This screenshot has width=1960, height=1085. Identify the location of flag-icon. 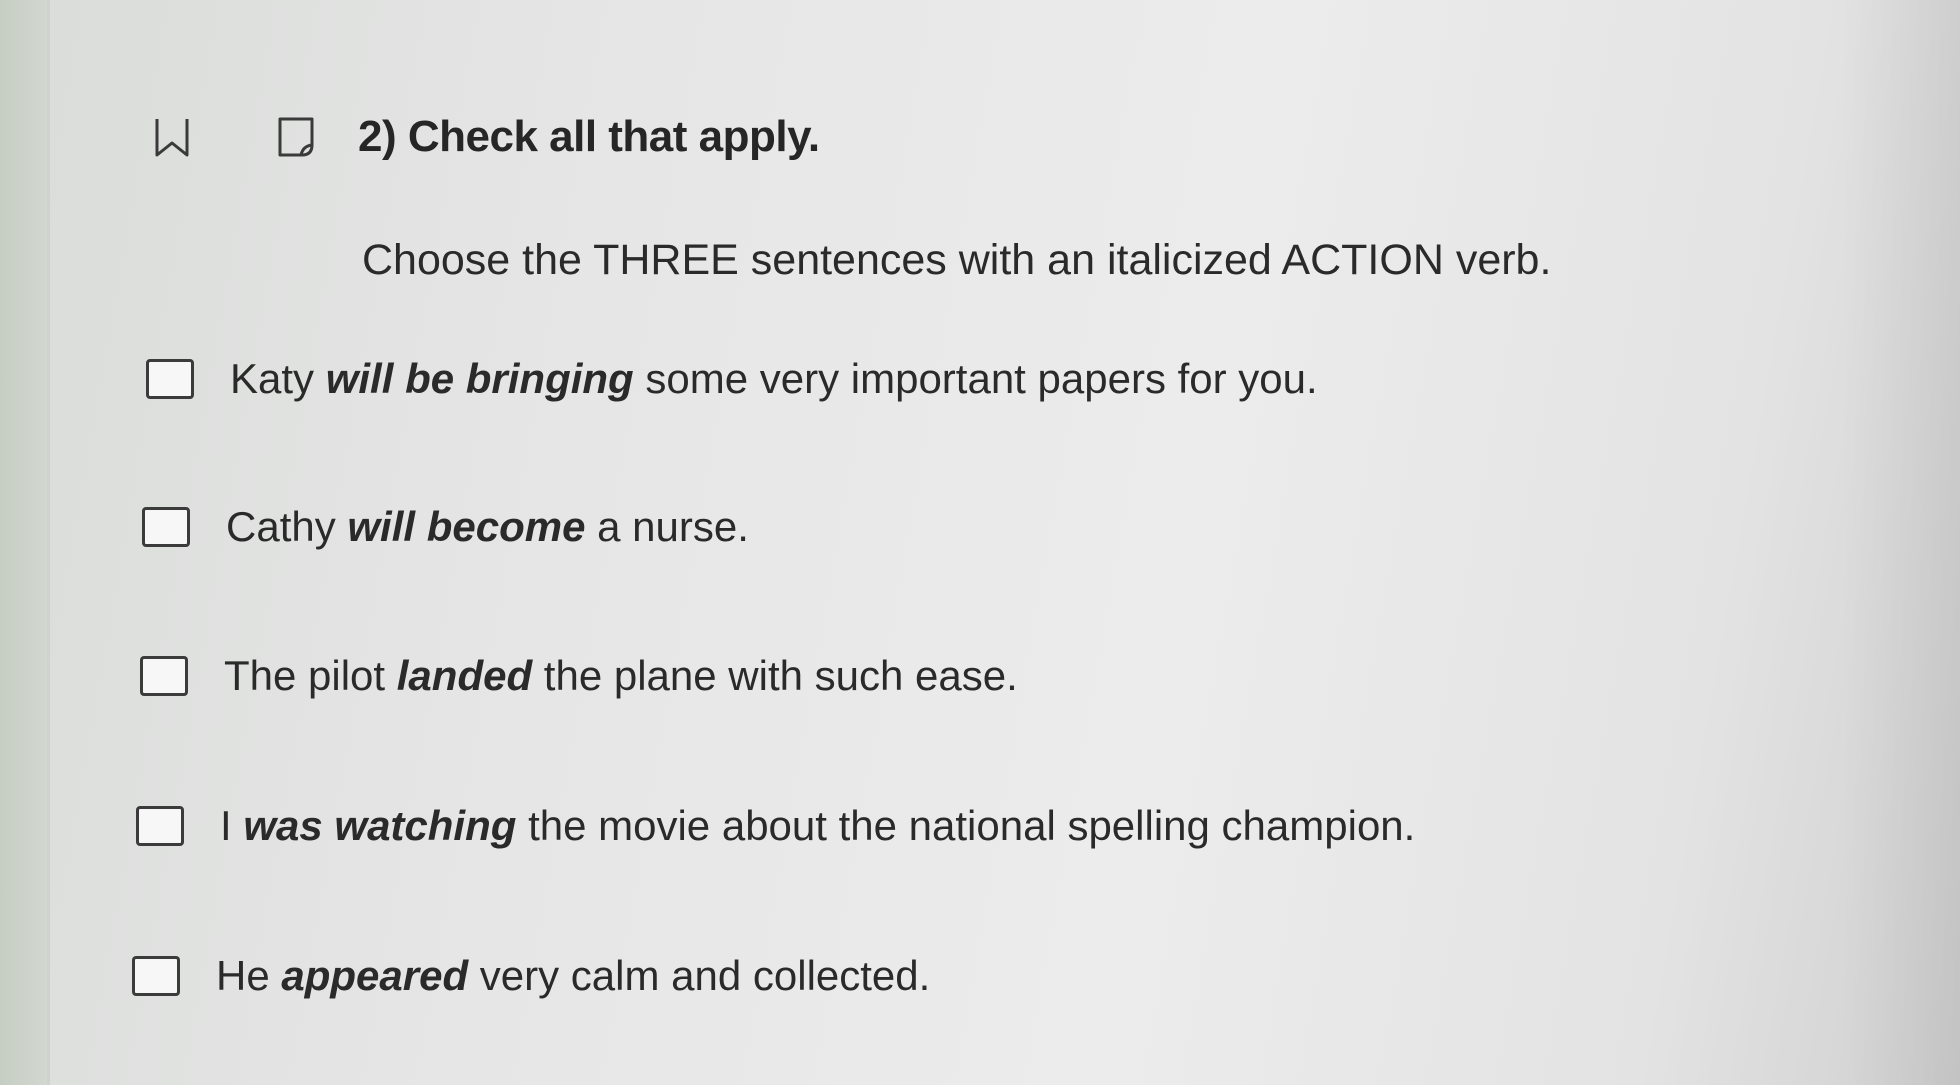
(296, 137).